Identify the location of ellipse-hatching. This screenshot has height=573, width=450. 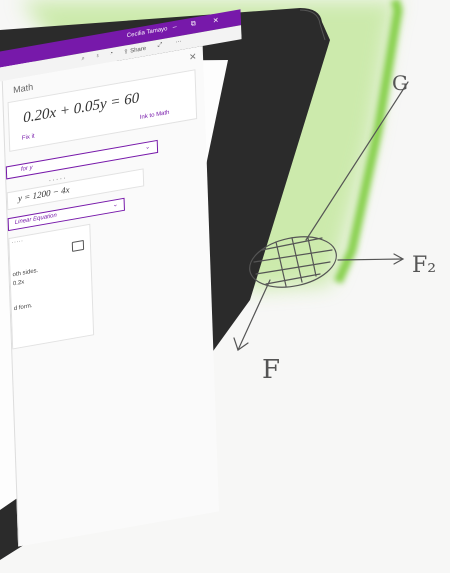
(293, 262).